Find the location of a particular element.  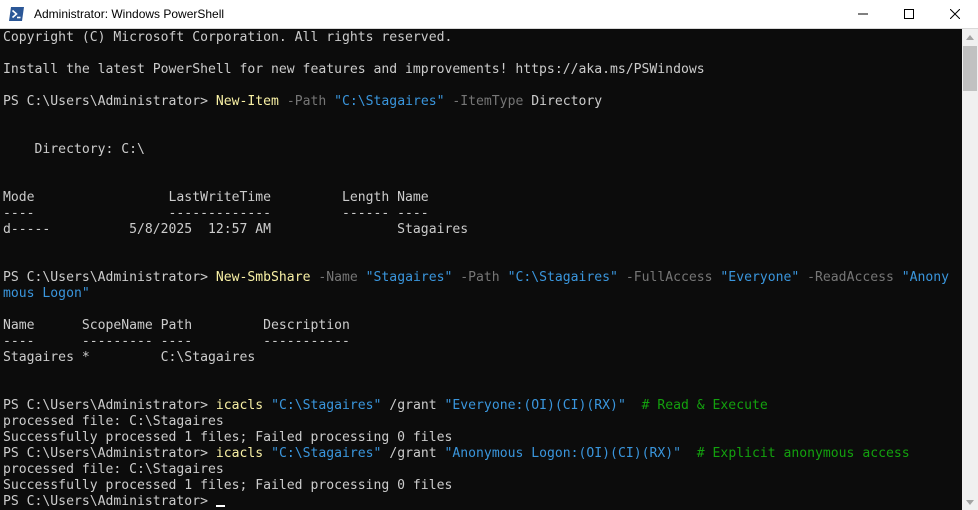

maximize-icon is located at coordinates (909, 14).